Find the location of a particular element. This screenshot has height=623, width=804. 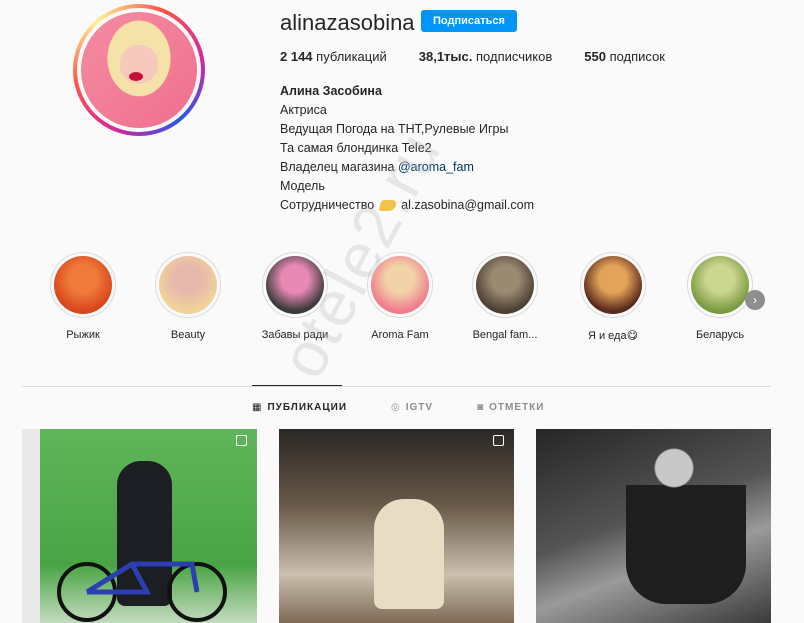

highlight-label: Beauty is located at coordinates (188, 335).